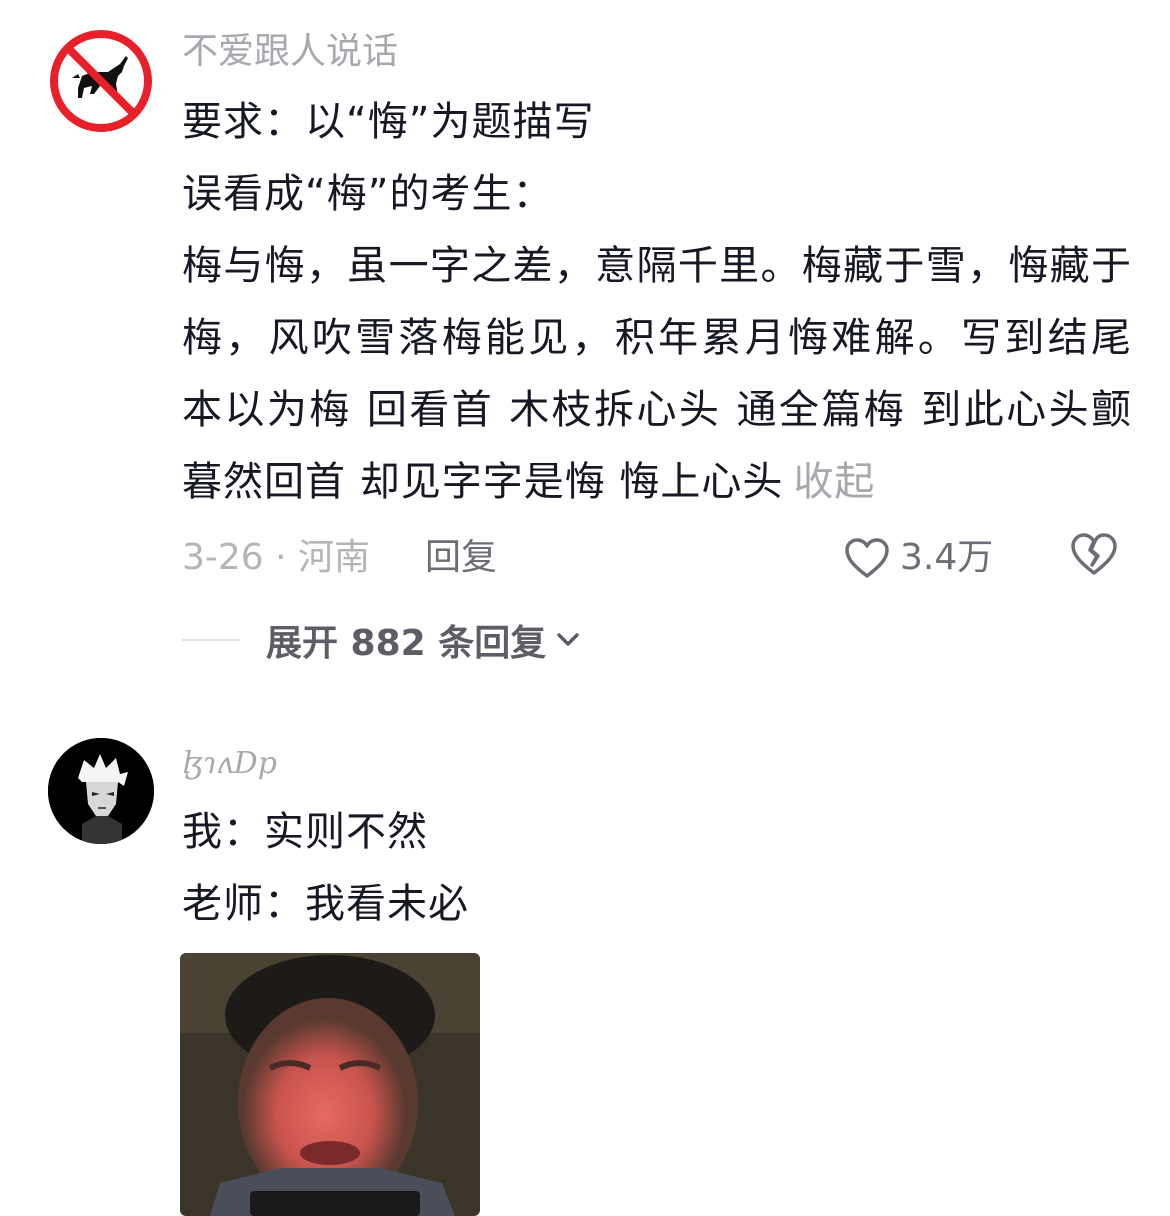 This screenshot has height=1216, width=1170. What do you see at coordinates (461, 558) in the screenshot?
I see `reply-button: 回复` at bounding box center [461, 558].